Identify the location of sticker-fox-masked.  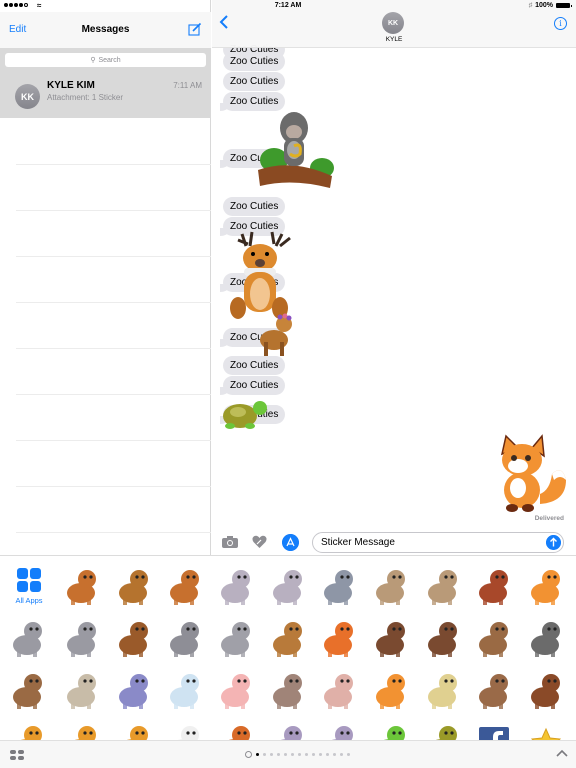
(546, 586).